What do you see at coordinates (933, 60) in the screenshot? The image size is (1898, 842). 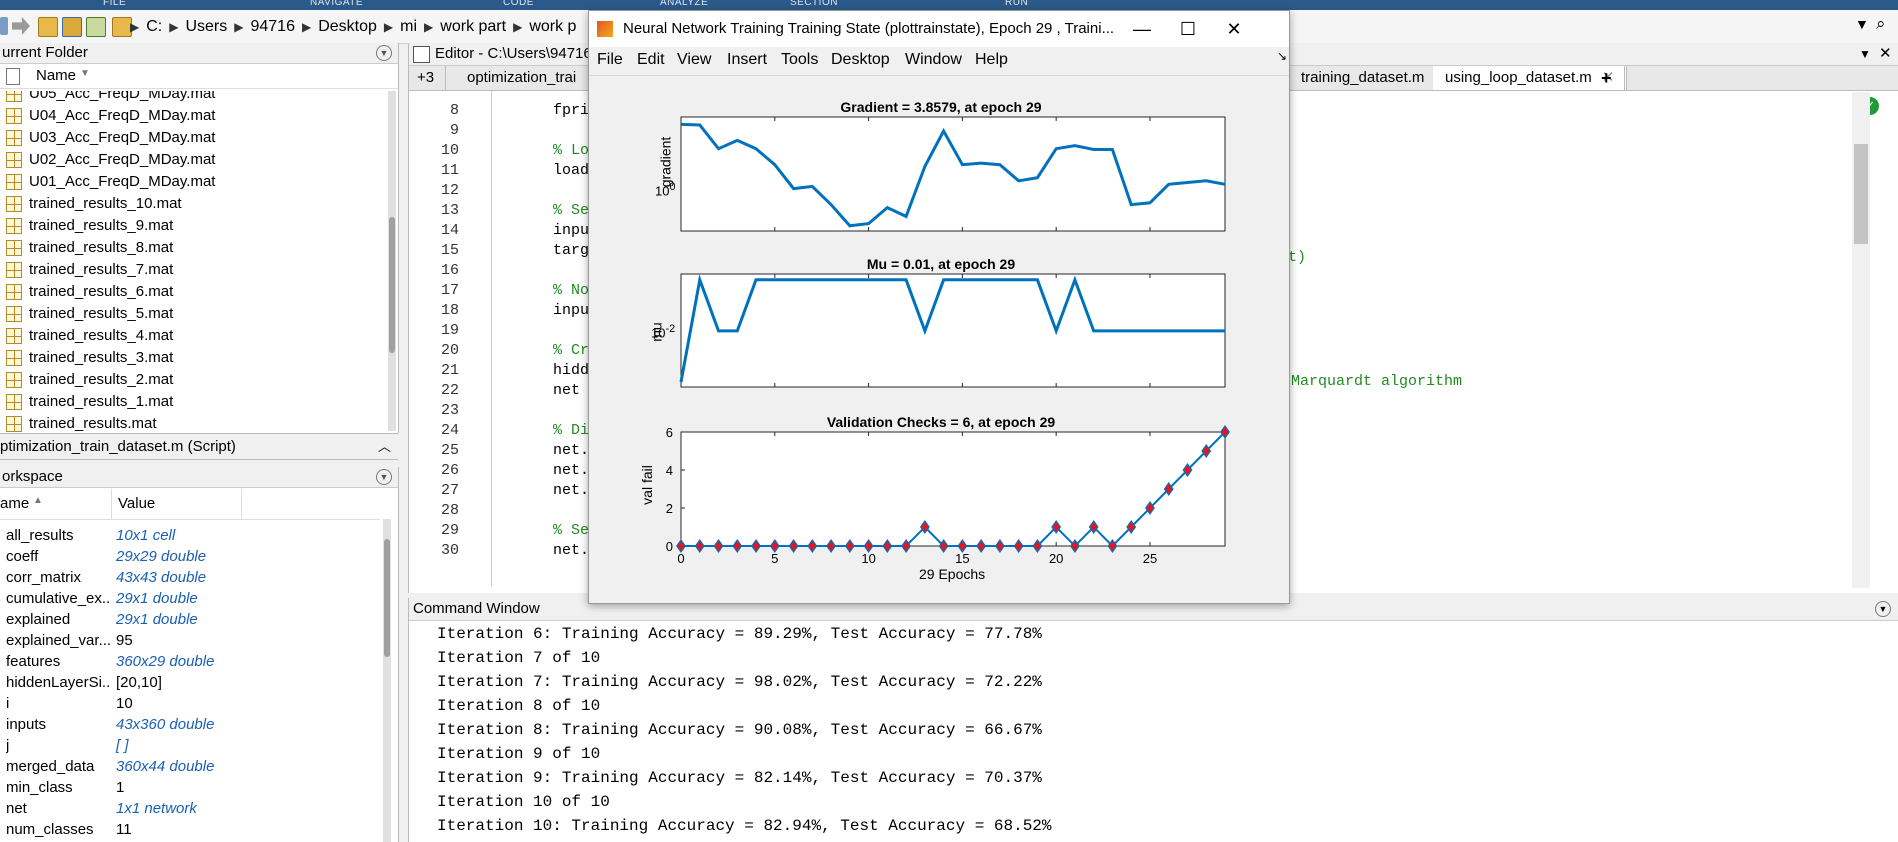 I see `menu-window: Window` at bounding box center [933, 60].